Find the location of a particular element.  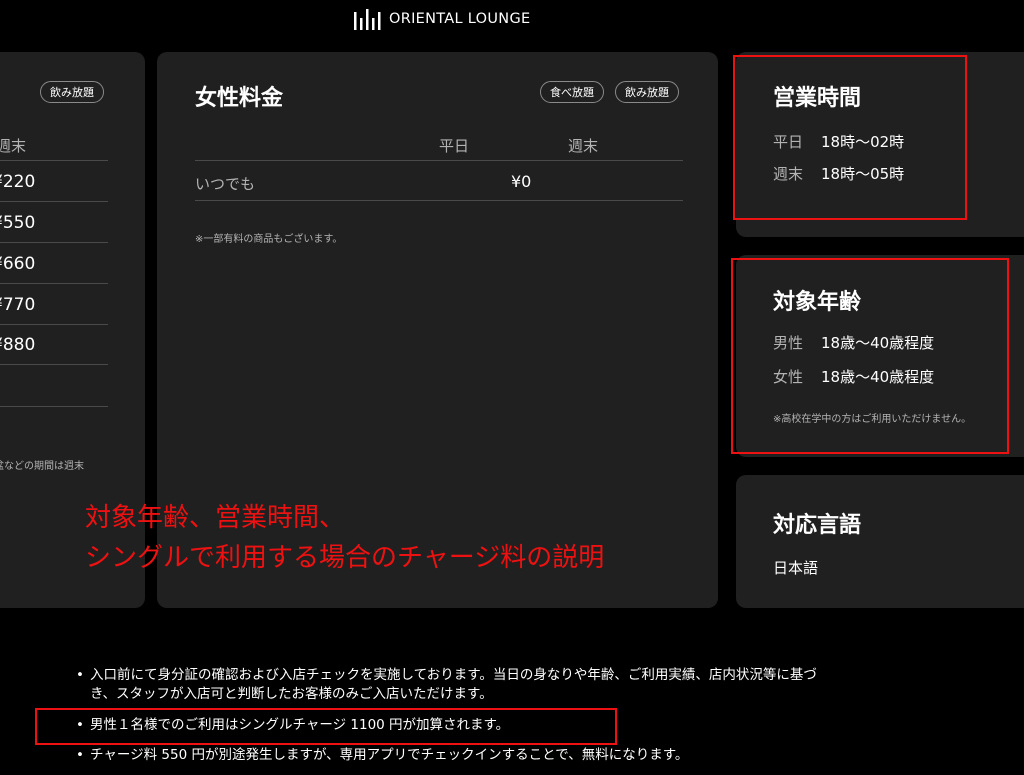

brand-logo-icon is located at coordinates (367, 19).